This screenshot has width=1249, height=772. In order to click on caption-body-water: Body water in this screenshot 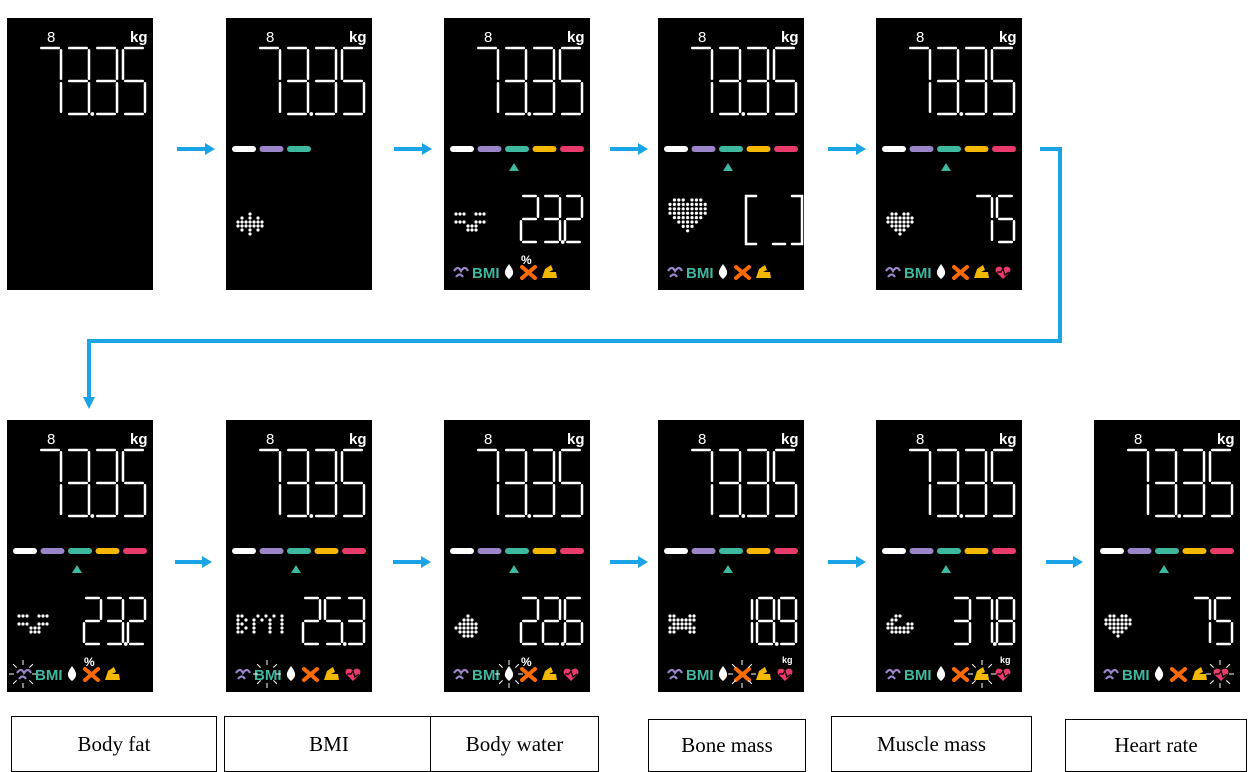, I will do `click(514, 744)`.